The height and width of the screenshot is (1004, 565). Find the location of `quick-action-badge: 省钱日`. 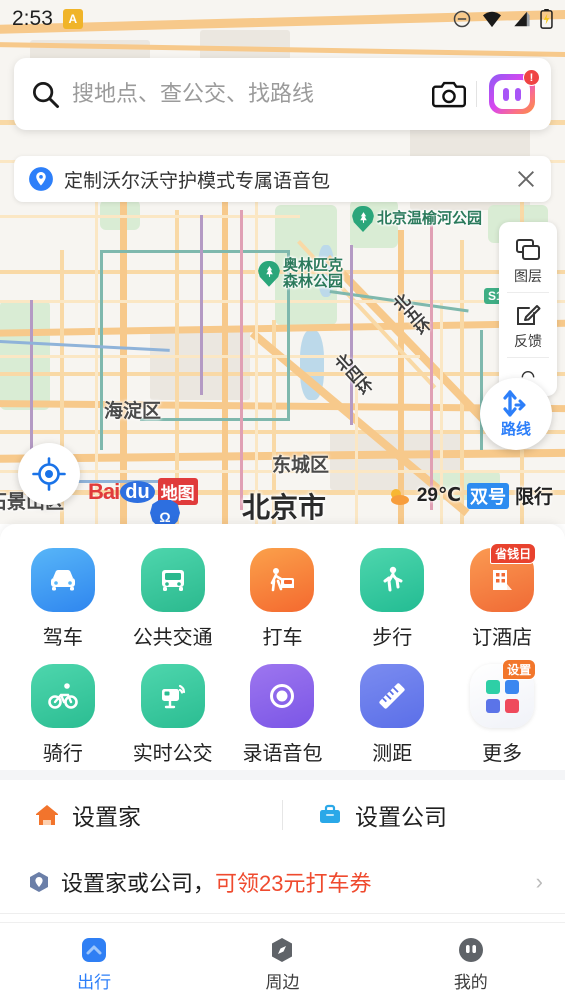

quick-action-badge: 省钱日 is located at coordinates (513, 553).